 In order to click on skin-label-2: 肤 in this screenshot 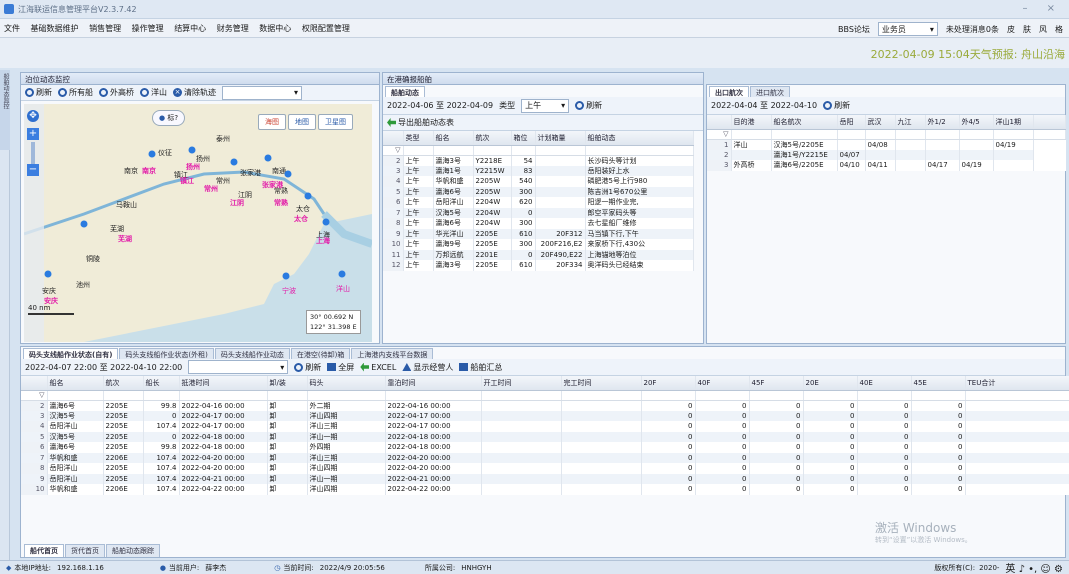, I will do `click(1027, 29)`.